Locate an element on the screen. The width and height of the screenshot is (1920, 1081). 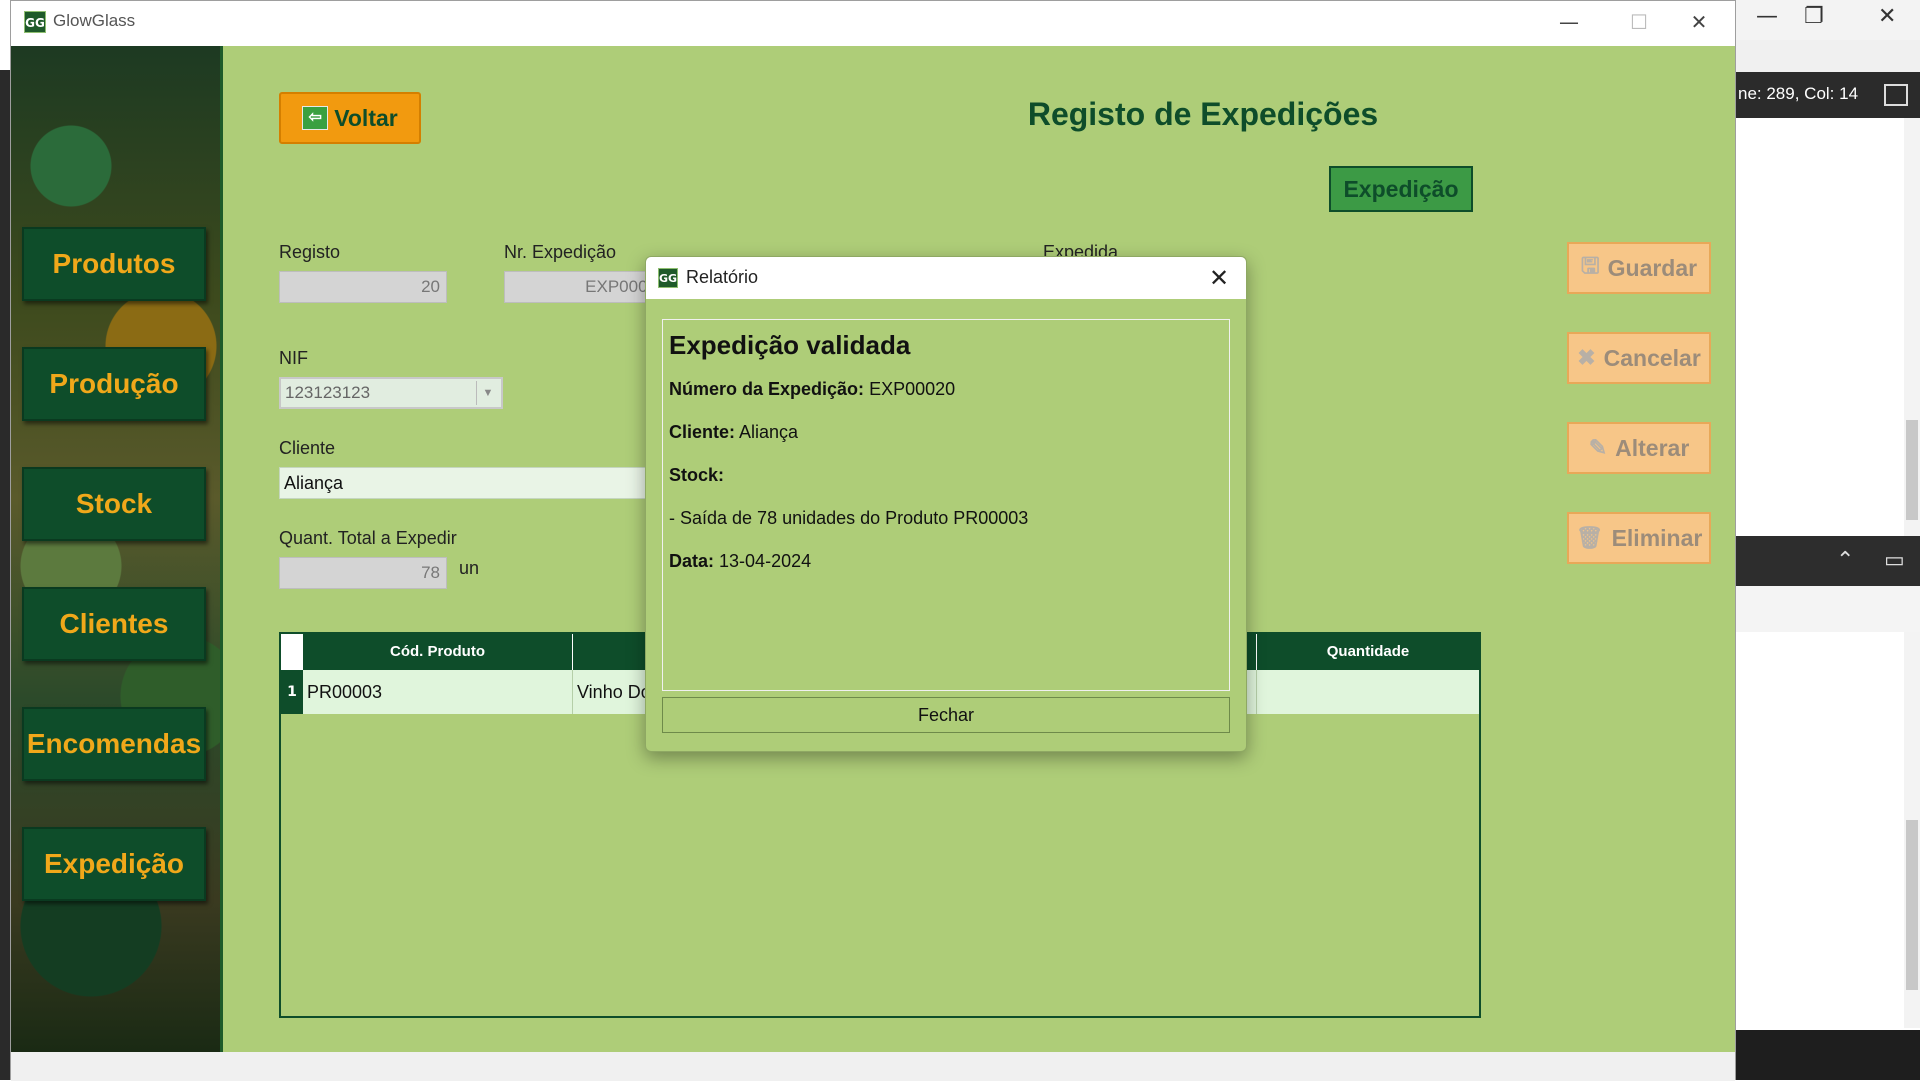
column-header-codigo: Cód. Produto is located at coordinates (438, 652).